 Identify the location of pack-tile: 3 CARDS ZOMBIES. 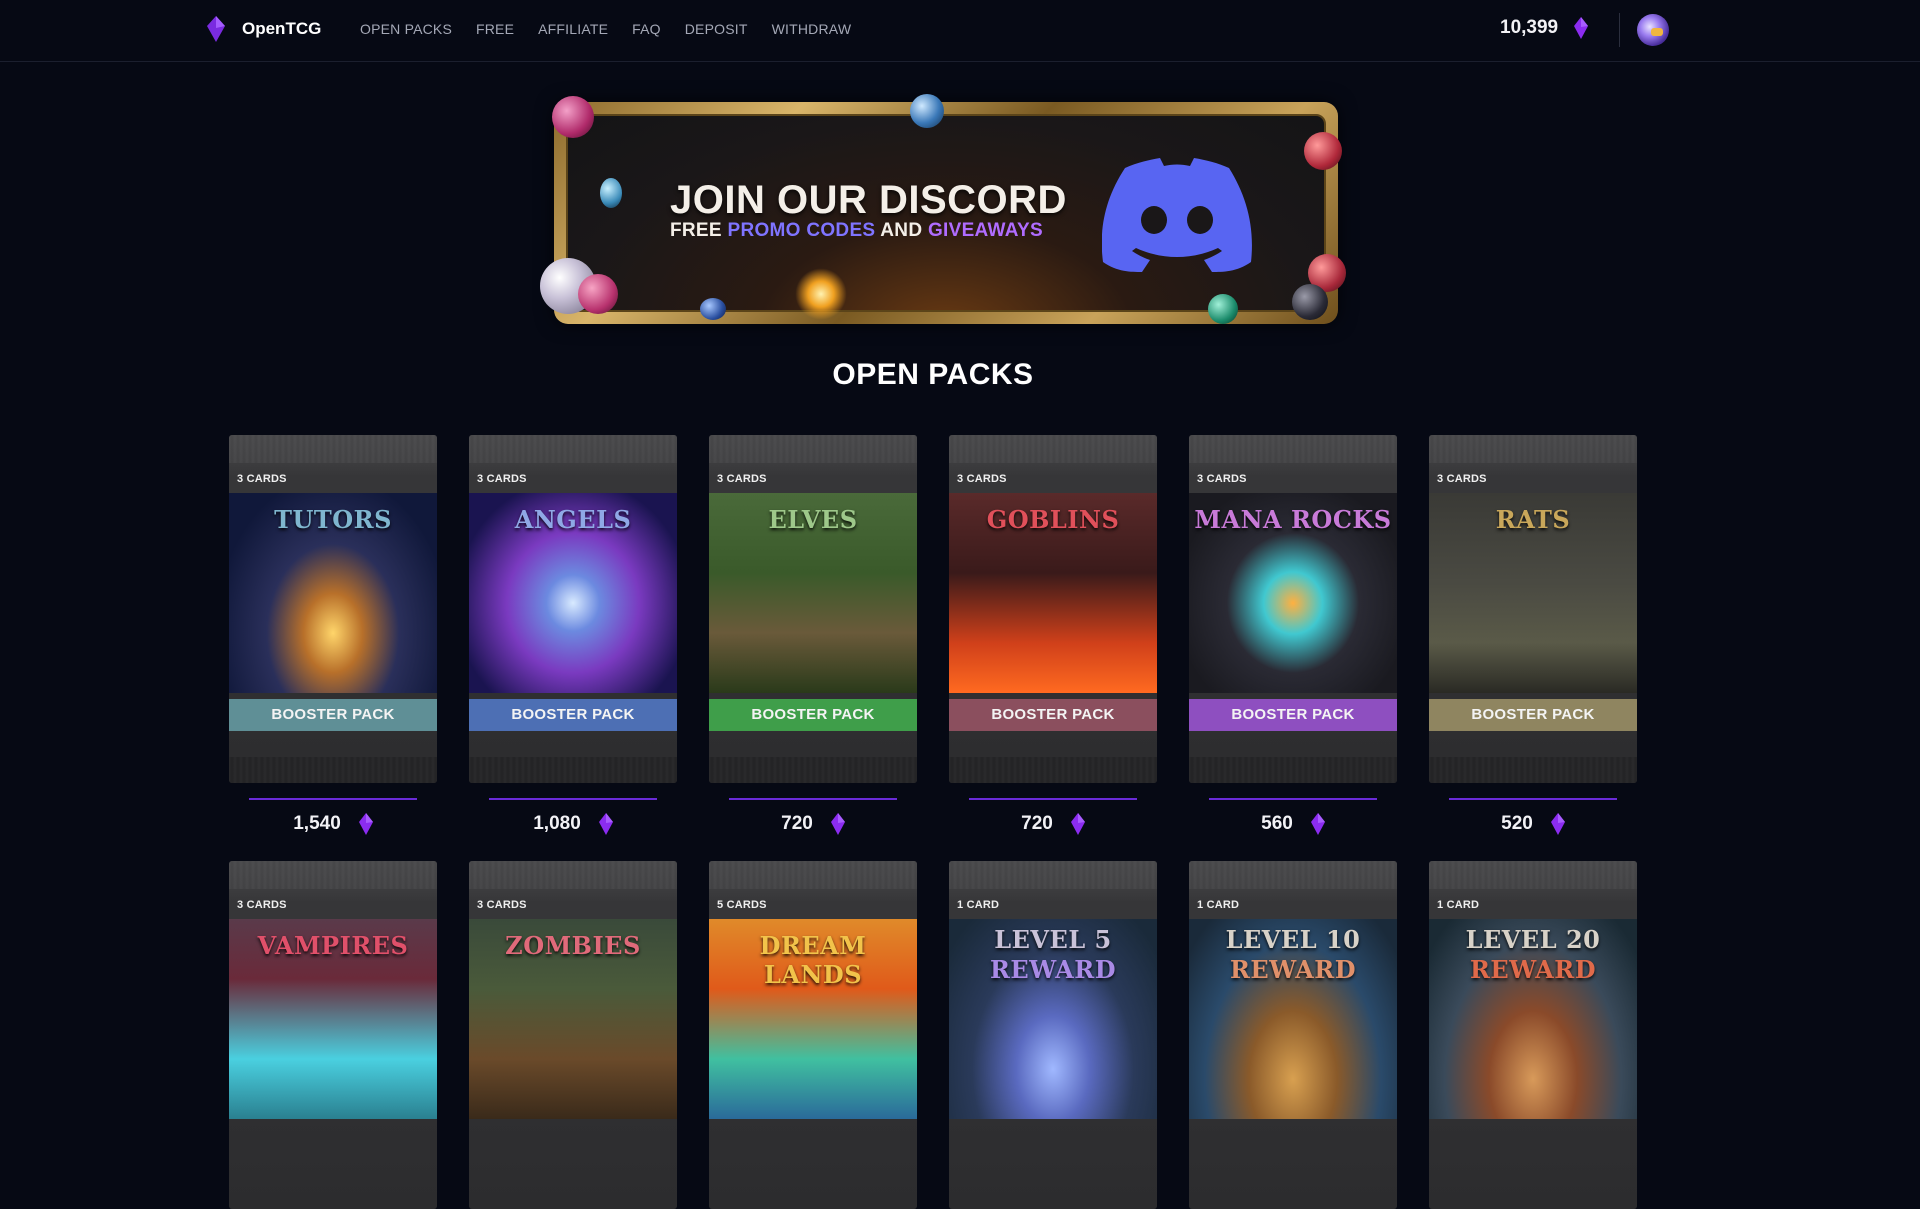
(573, 1035).